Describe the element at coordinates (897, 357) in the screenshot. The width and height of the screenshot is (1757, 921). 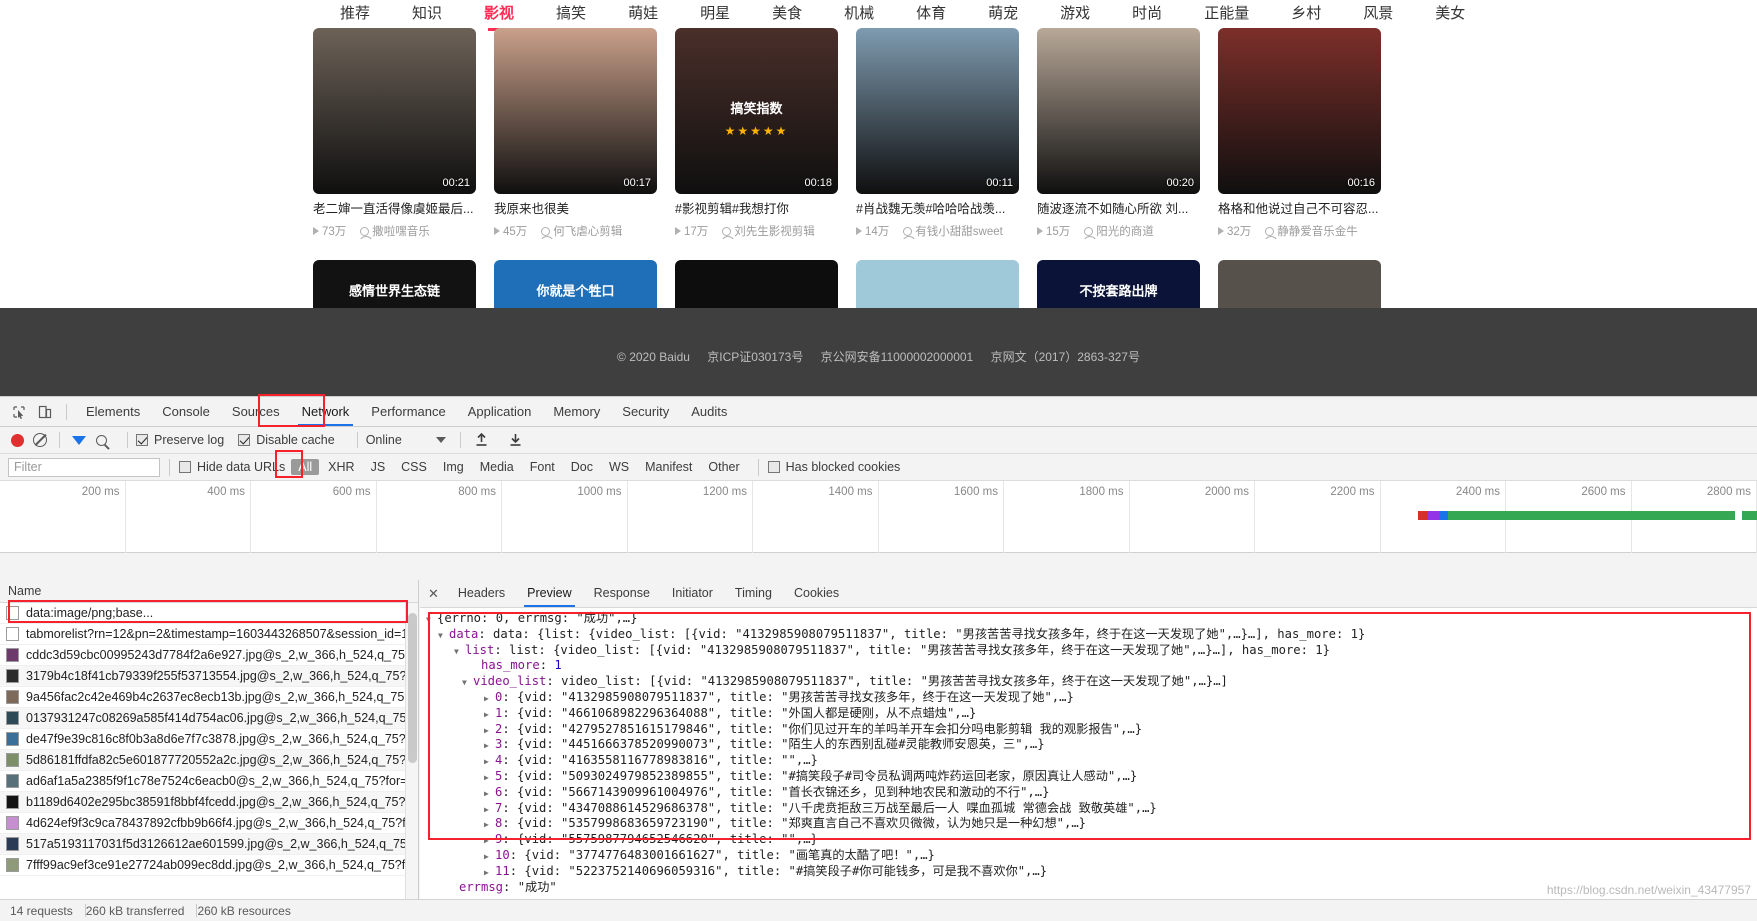
I see `footer-gongan: 京公网安备11000002000001` at that location.